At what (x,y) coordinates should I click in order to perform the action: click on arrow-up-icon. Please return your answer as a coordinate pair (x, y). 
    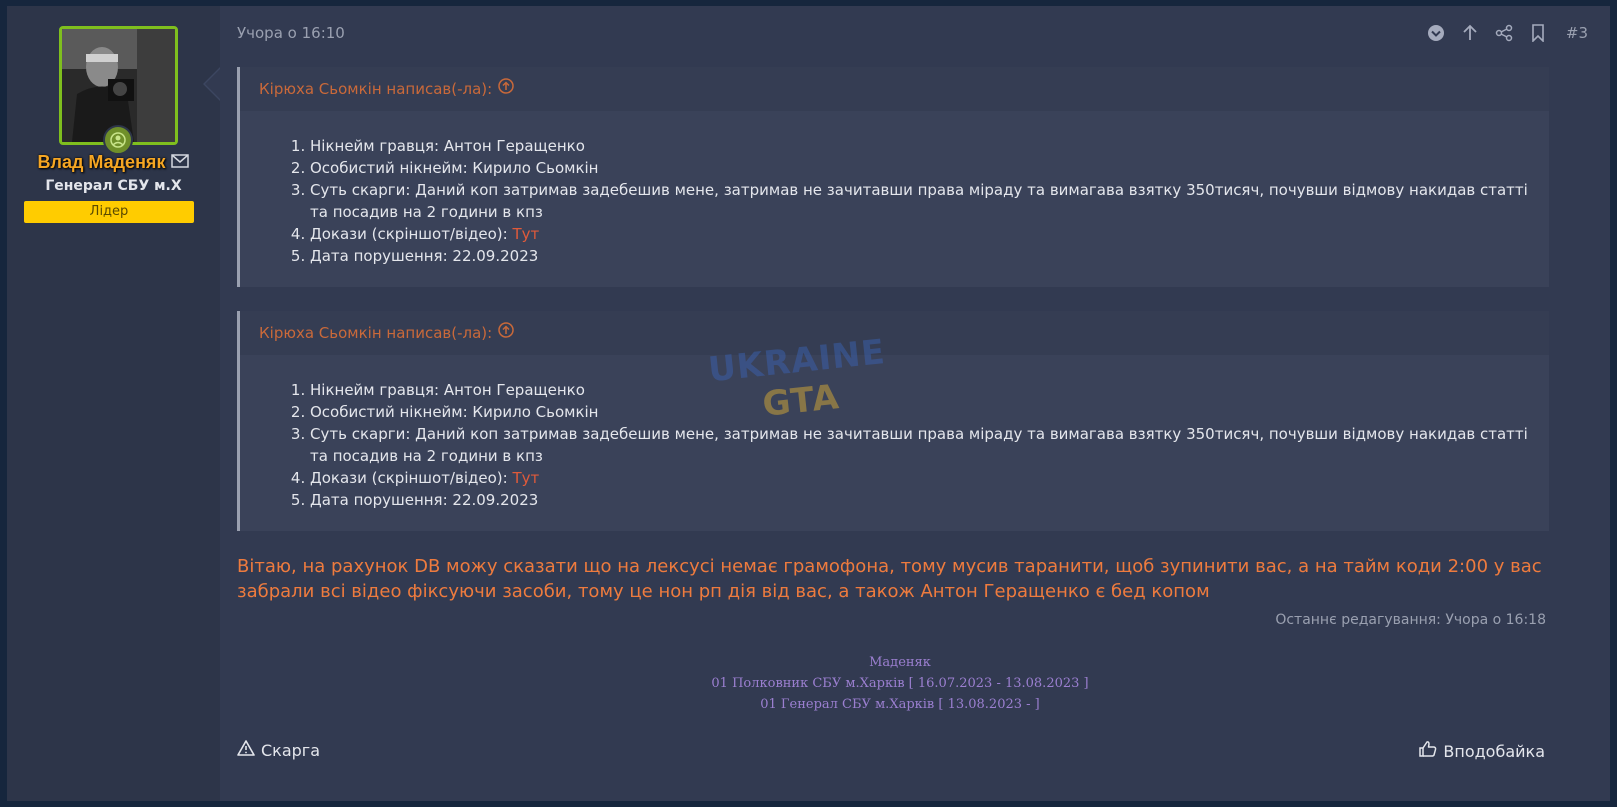
    Looking at the image, I should click on (1470, 33).